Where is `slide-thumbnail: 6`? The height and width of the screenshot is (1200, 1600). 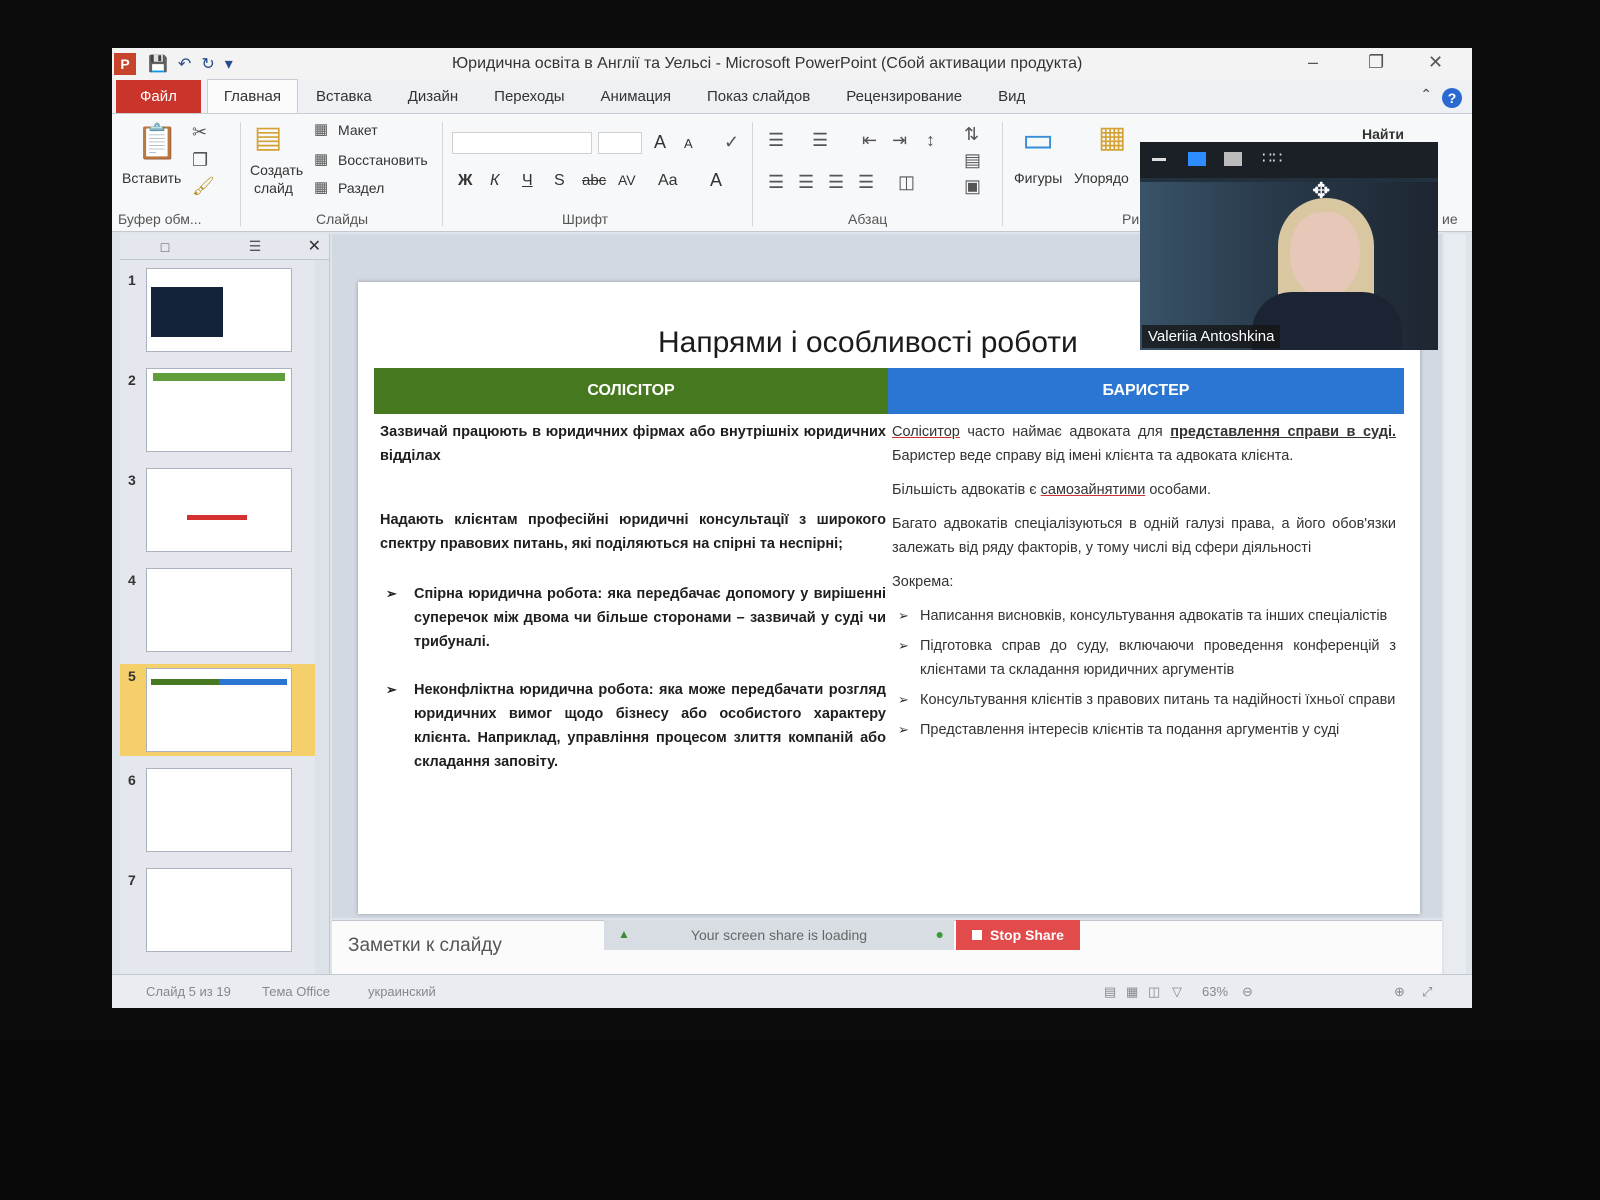 slide-thumbnail: 6 is located at coordinates (218, 814).